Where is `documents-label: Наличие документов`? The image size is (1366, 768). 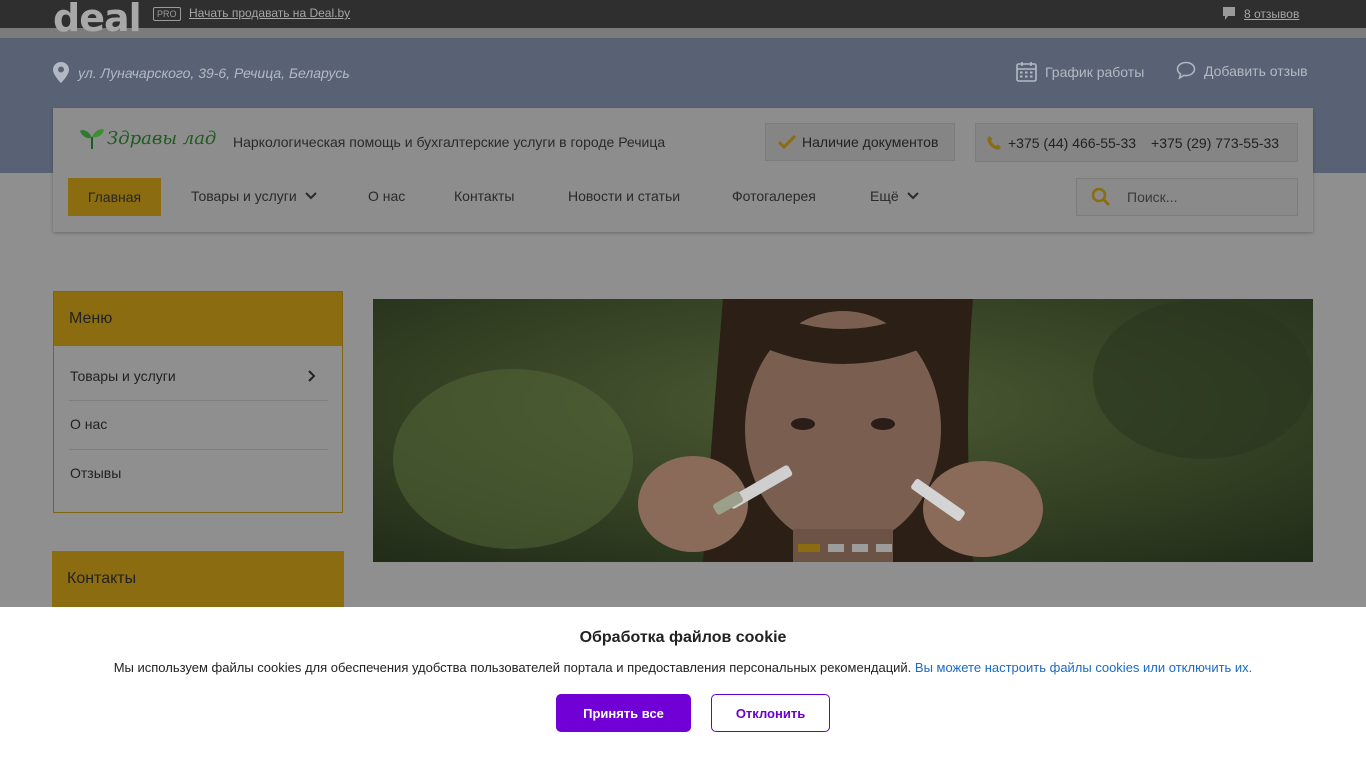 documents-label: Наличие документов is located at coordinates (870, 142).